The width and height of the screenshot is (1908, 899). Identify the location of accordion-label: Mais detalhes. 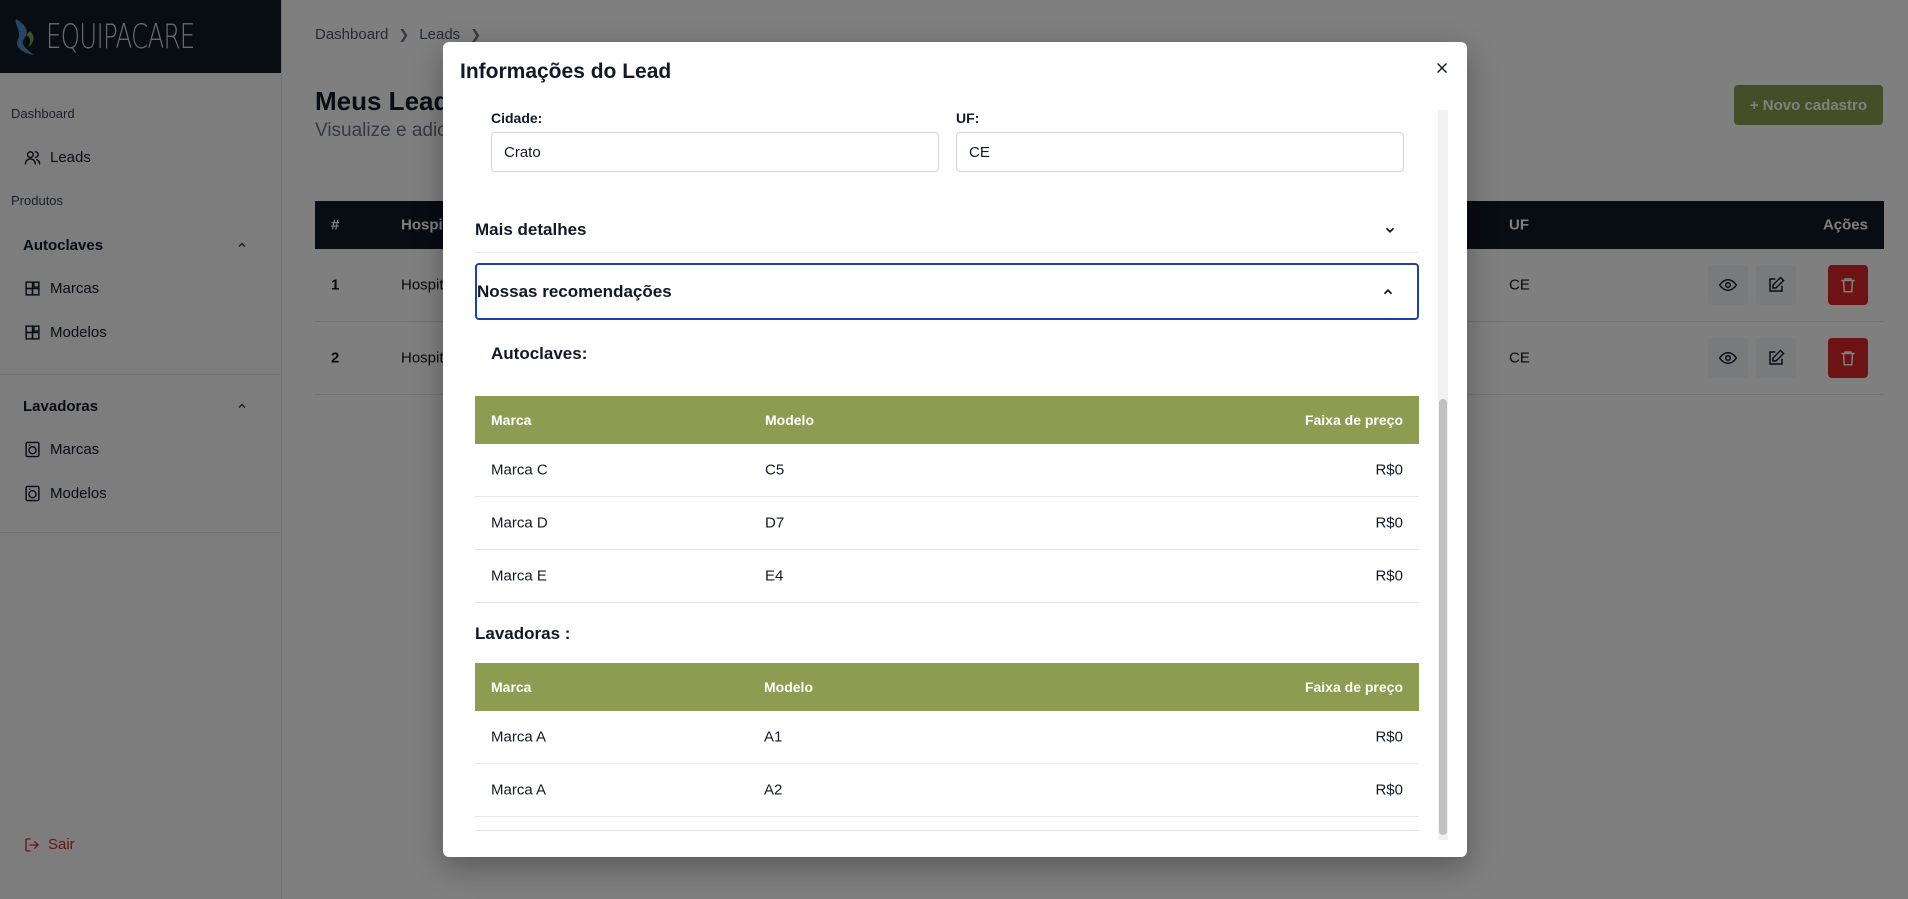
(531, 229).